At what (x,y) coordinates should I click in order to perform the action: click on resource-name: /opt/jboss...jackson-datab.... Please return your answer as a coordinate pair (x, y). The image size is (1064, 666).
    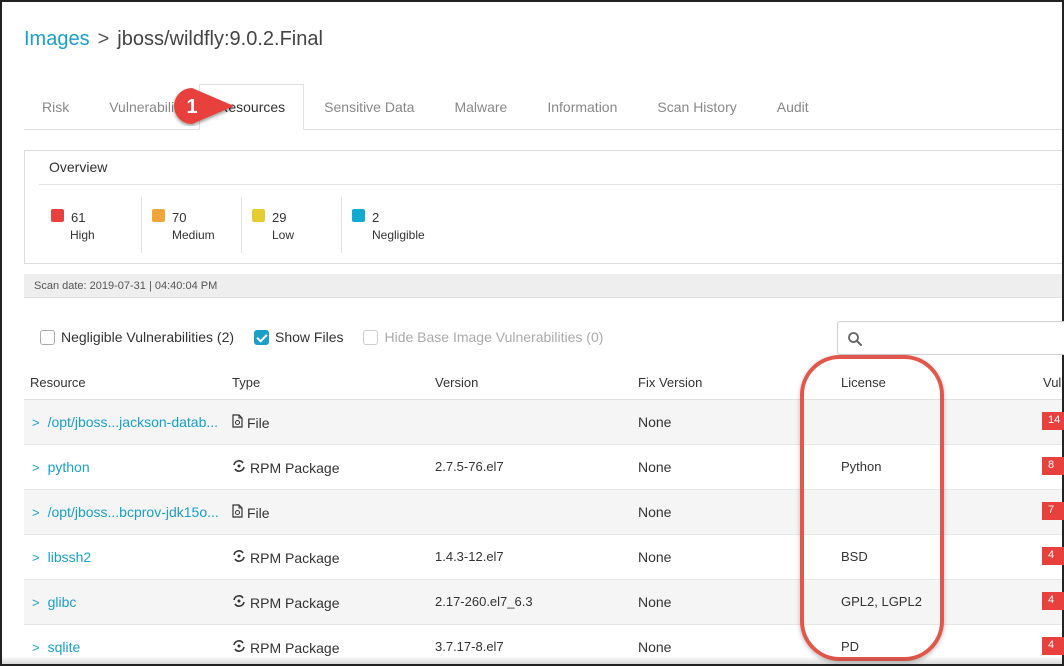
    Looking at the image, I should click on (133, 422).